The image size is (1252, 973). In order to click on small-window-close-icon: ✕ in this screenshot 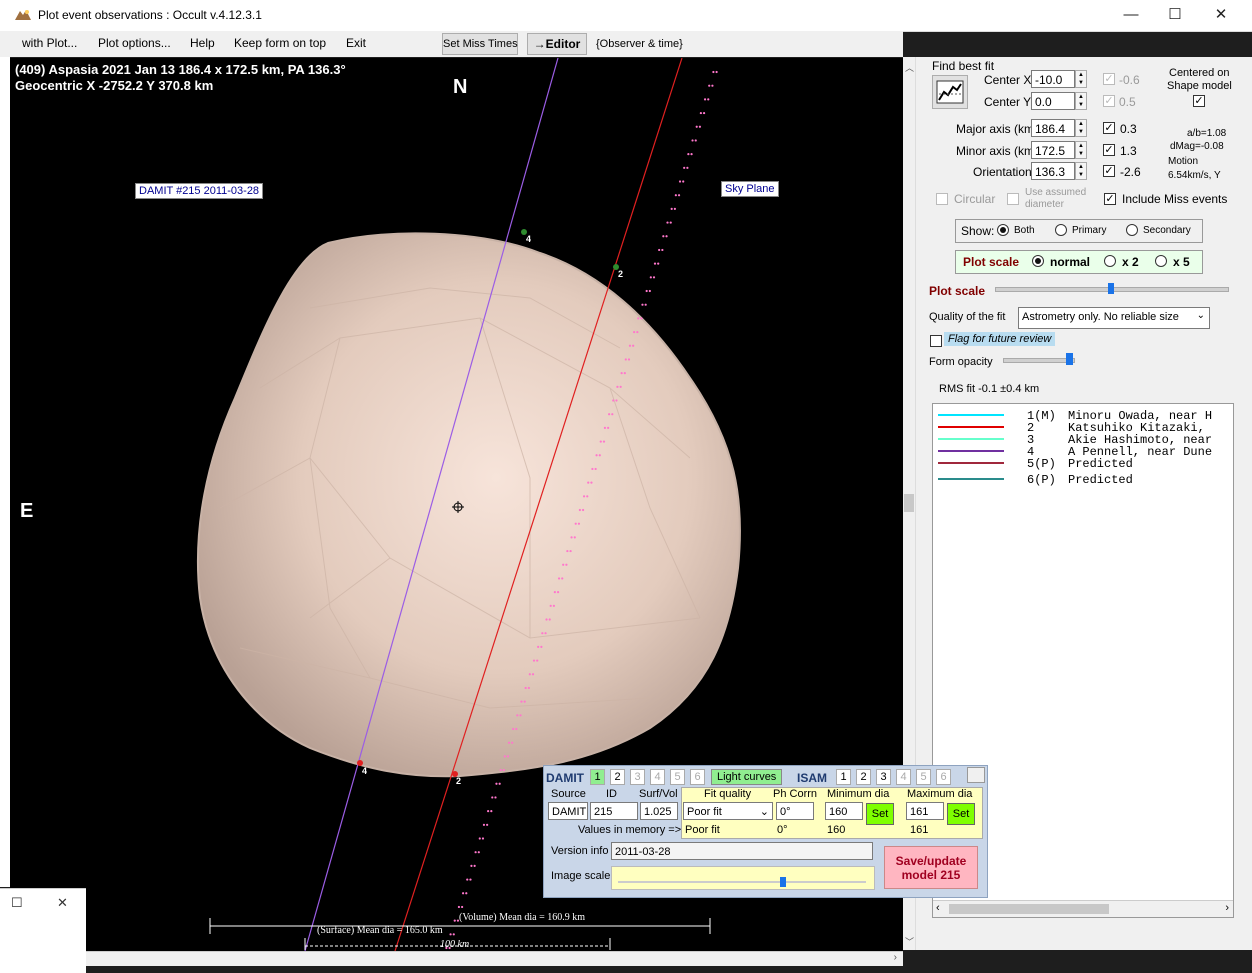, I will do `click(62, 903)`.